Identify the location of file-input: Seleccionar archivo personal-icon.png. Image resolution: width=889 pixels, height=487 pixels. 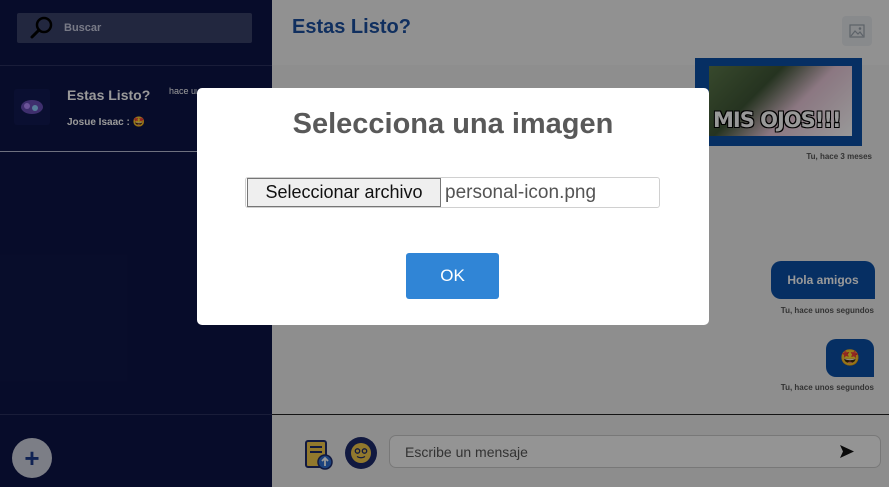
(452, 192).